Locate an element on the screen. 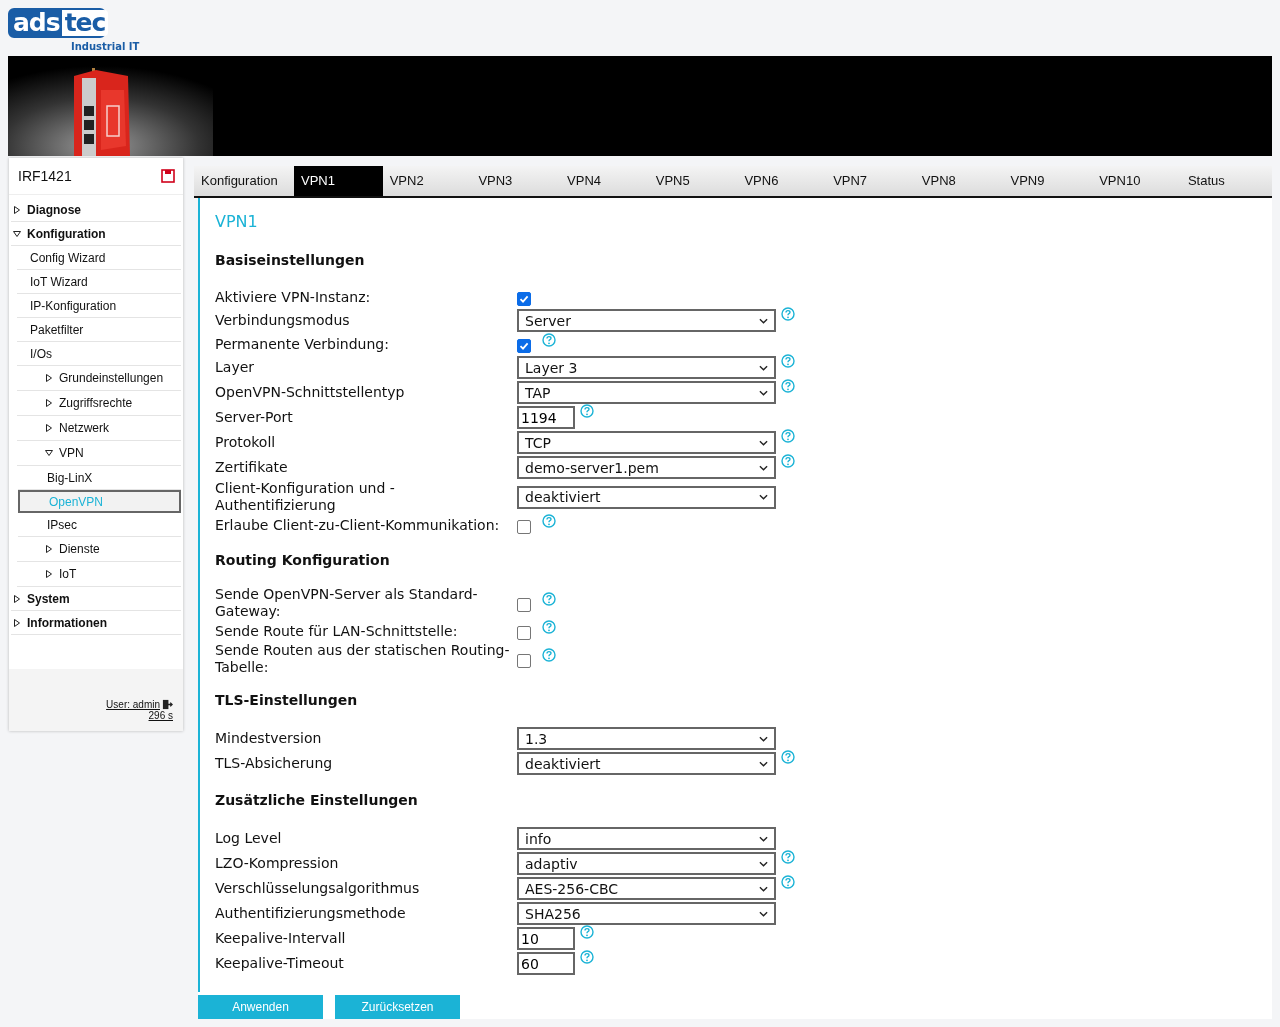  nav-item: Dienste is located at coordinates (99, 549).